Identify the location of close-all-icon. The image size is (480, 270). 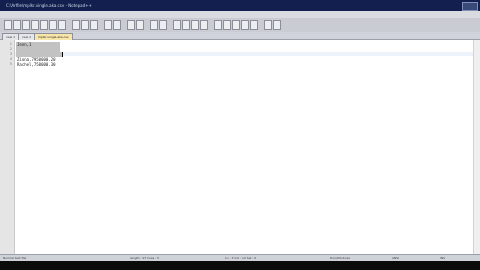
(53, 25).